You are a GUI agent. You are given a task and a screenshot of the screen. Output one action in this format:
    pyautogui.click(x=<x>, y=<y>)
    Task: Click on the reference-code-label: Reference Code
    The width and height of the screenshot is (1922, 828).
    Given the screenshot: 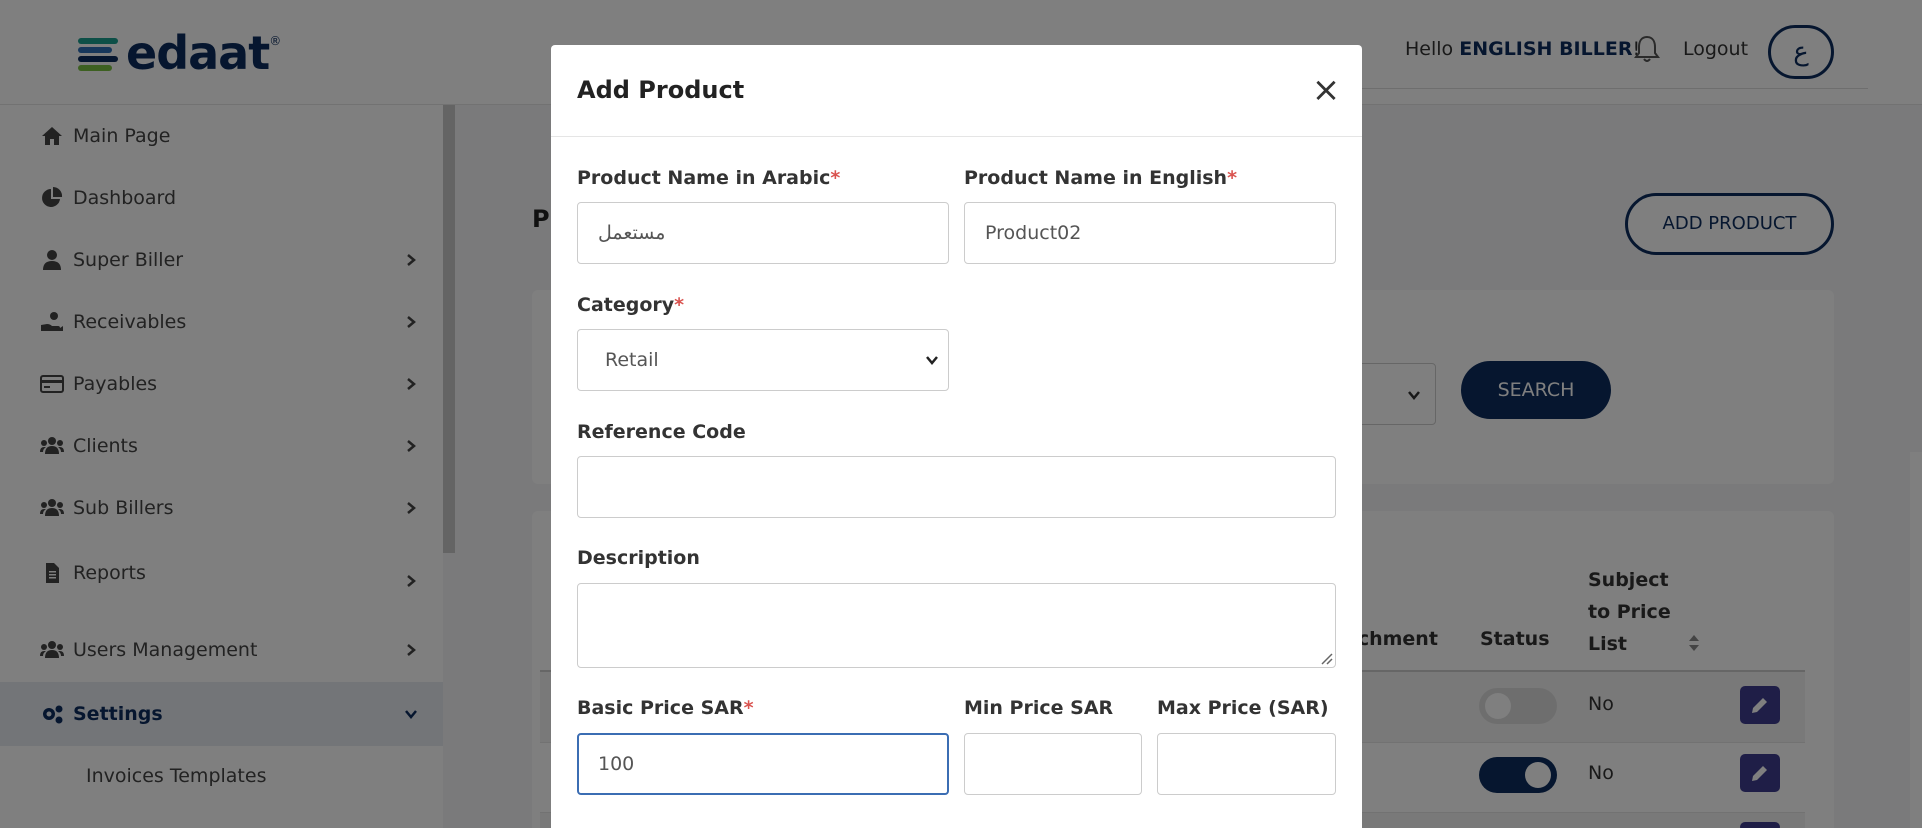 What is the action you would take?
    pyautogui.click(x=661, y=432)
    